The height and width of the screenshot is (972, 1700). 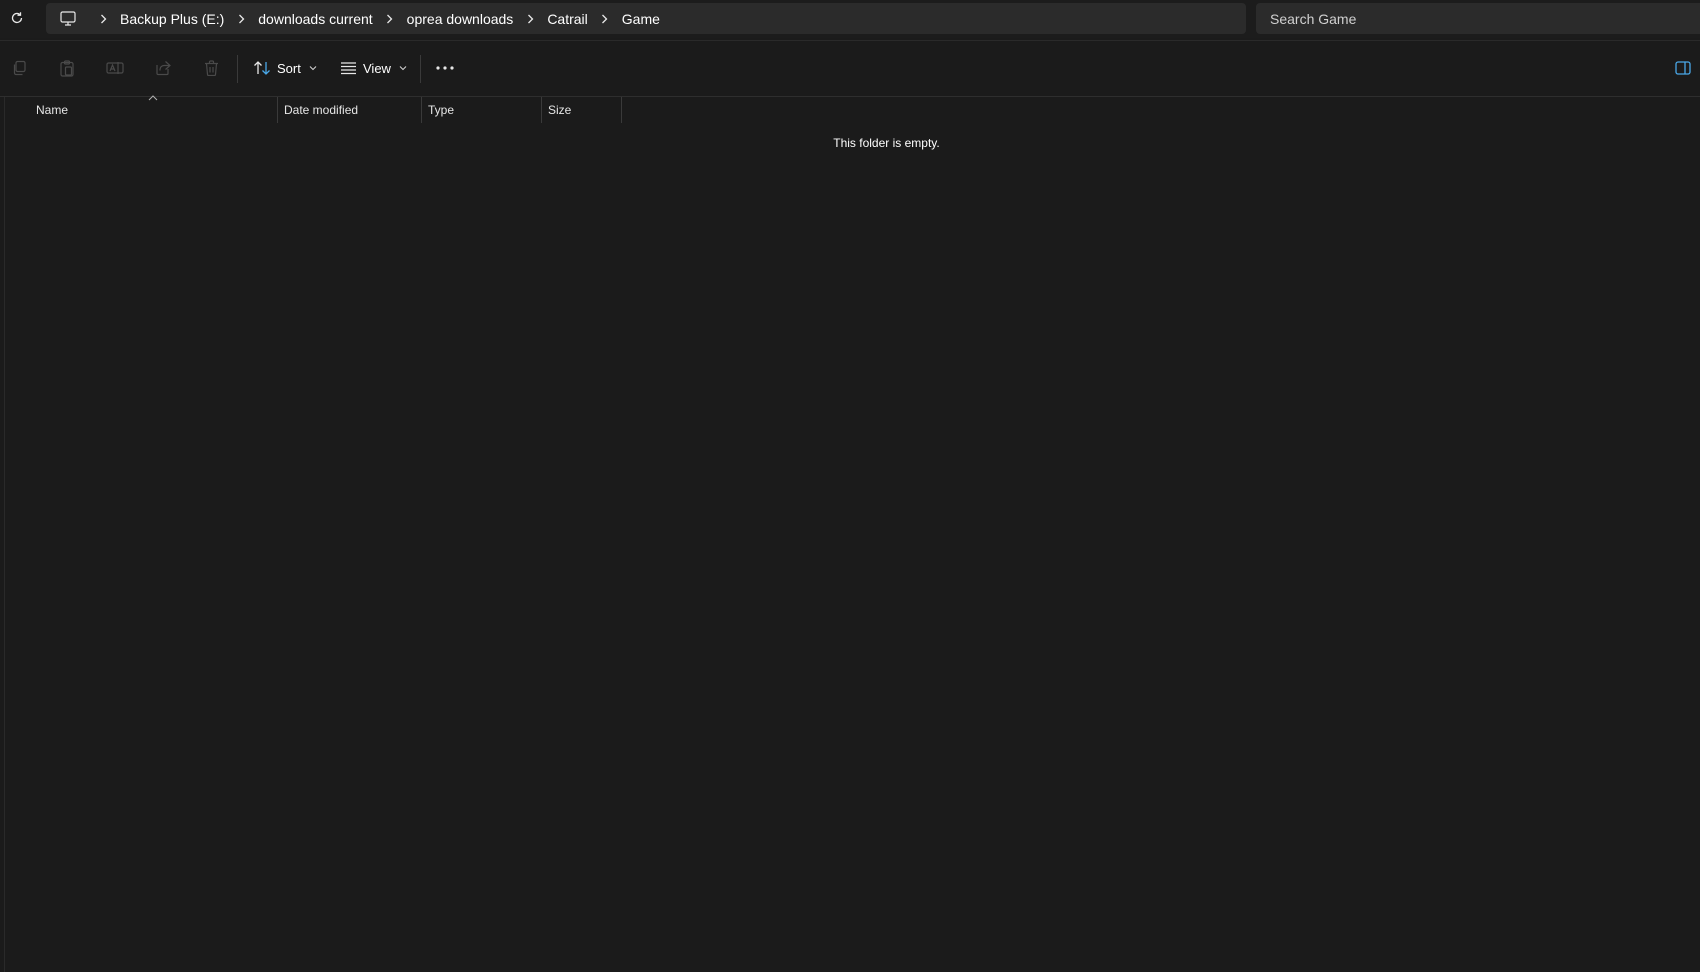 I want to click on details-pane-button, so click(x=1683, y=68).